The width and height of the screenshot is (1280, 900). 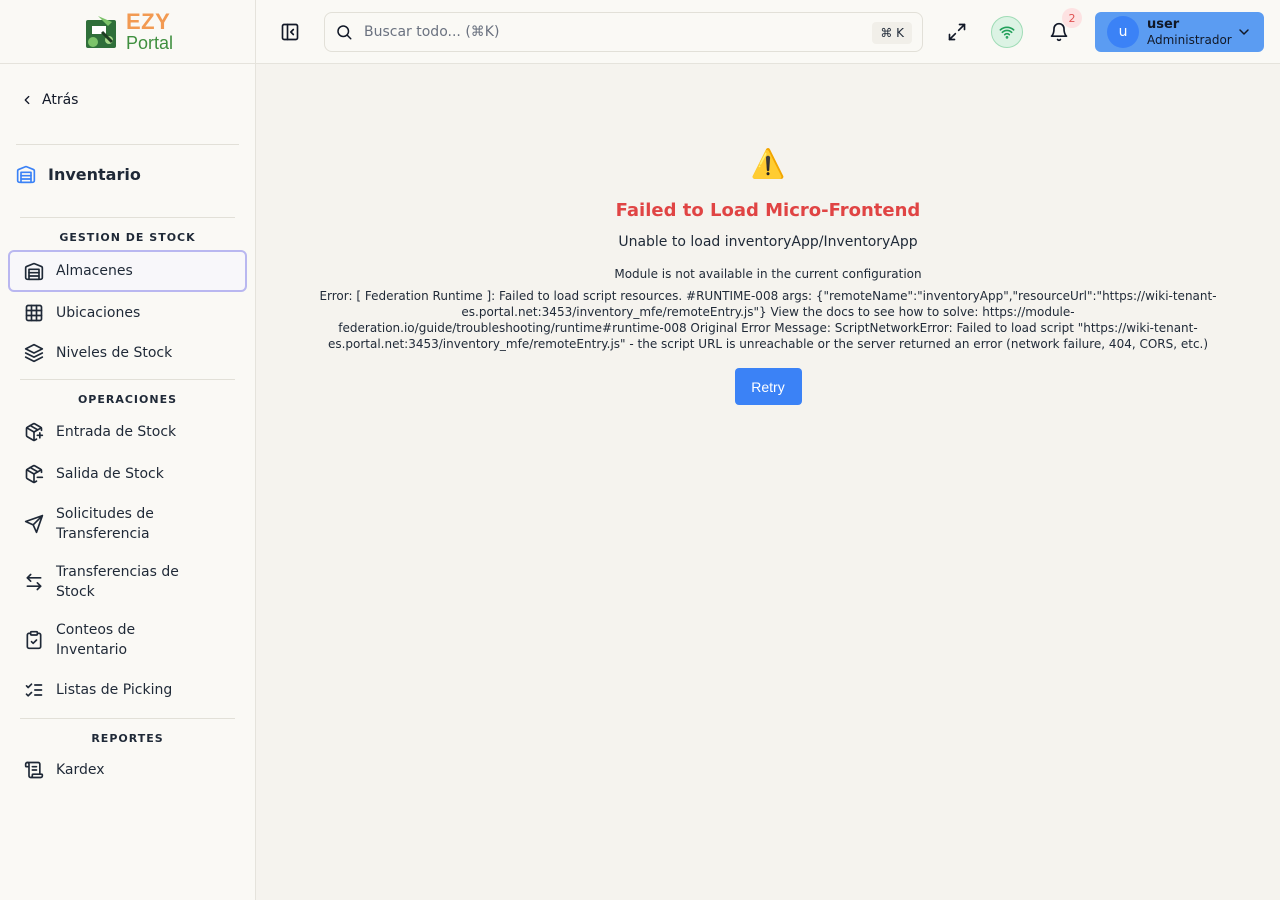 What do you see at coordinates (768, 163) in the screenshot?
I see `warning-icon: ⚠️` at bounding box center [768, 163].